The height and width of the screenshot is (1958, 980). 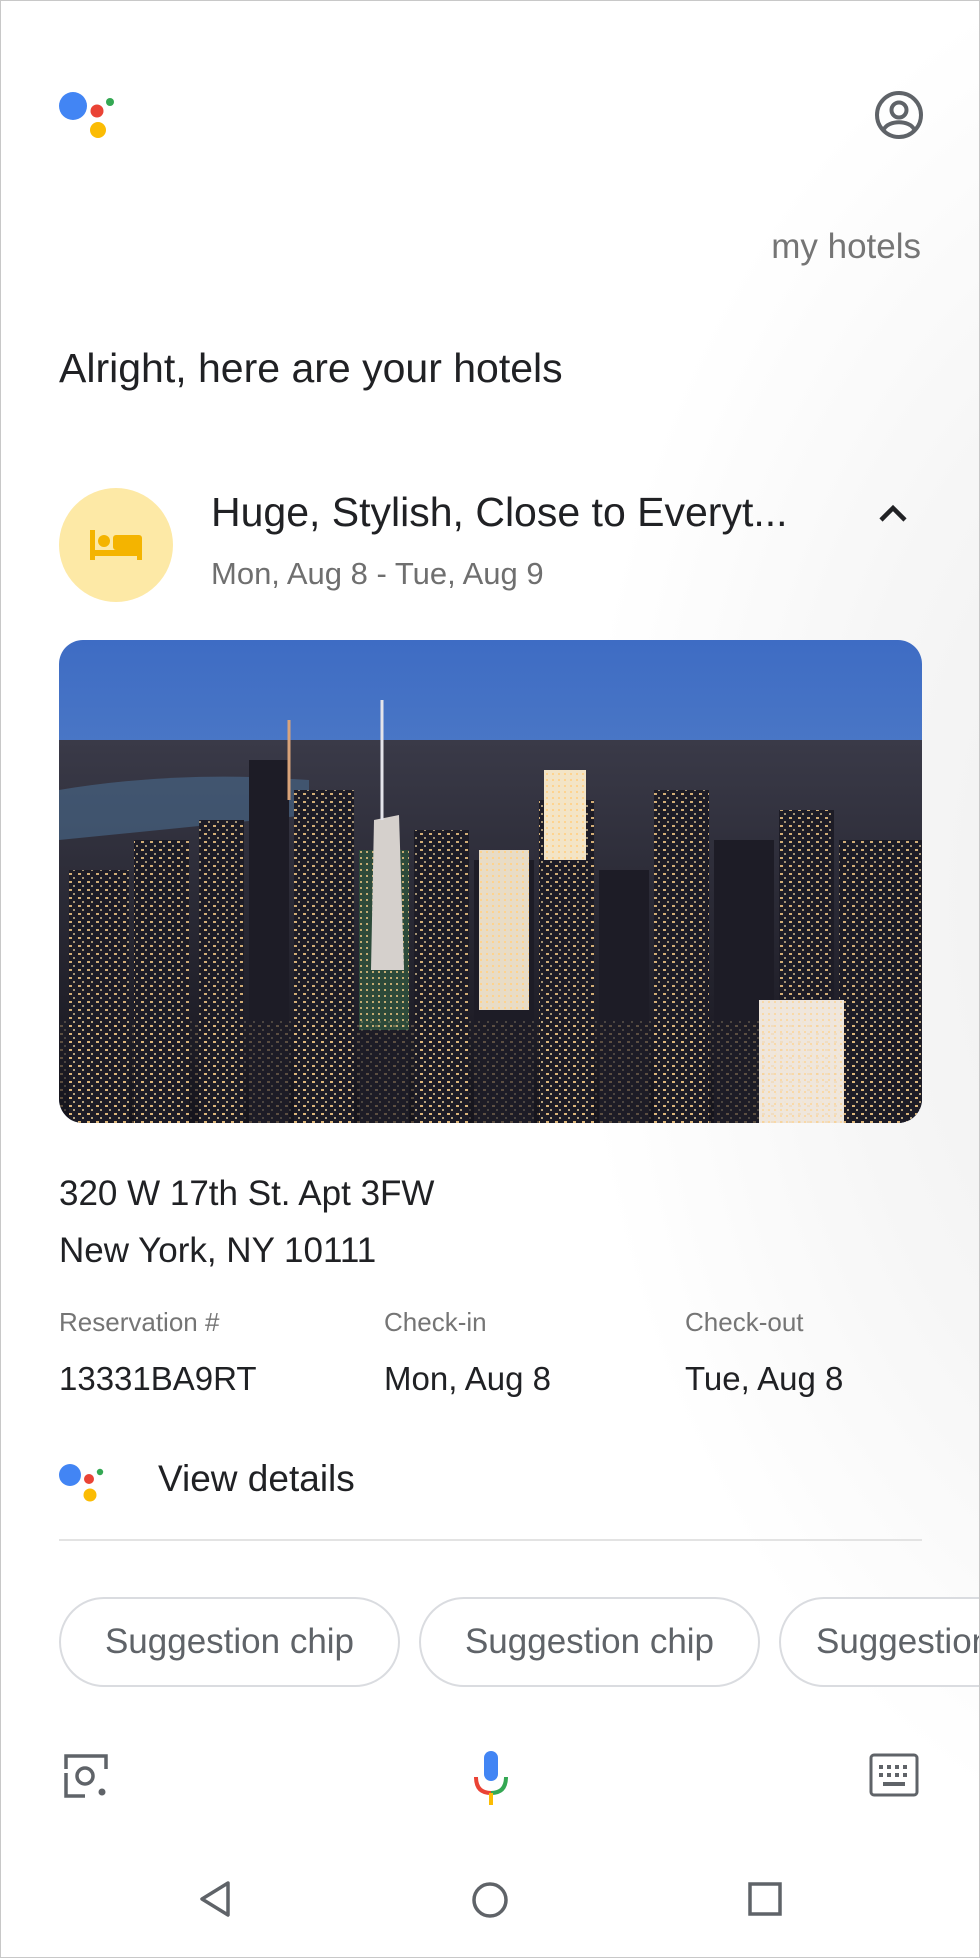 What do you see at coordinates (894, 1775) in the screenshot?
I see `keyboard-icon` at bounding box center [894, 1775].